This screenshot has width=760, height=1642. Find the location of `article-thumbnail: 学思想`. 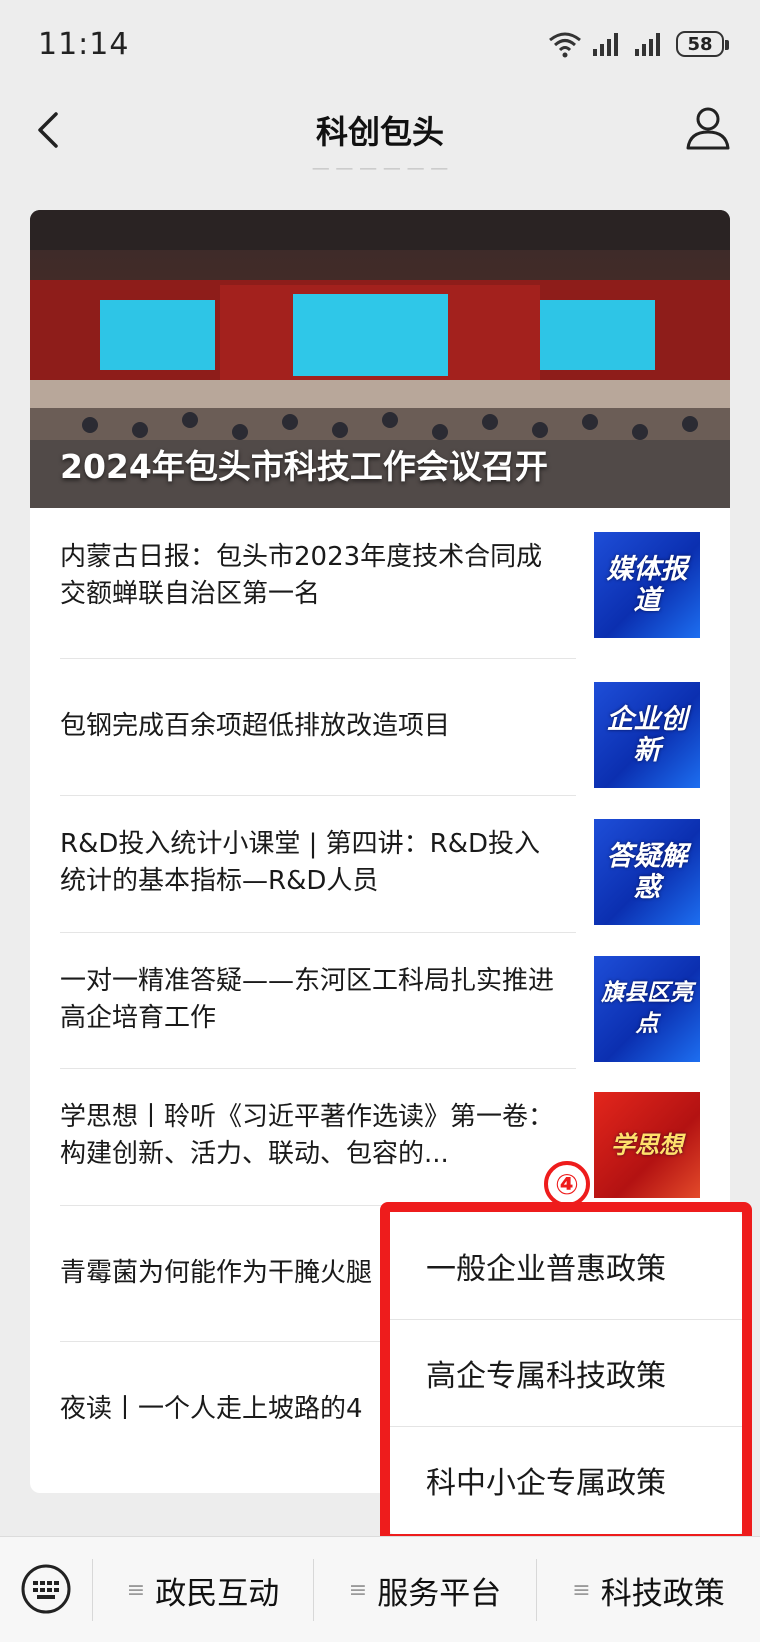

article-thumbnail: 学思想 is located at coordinates (647, 1145).